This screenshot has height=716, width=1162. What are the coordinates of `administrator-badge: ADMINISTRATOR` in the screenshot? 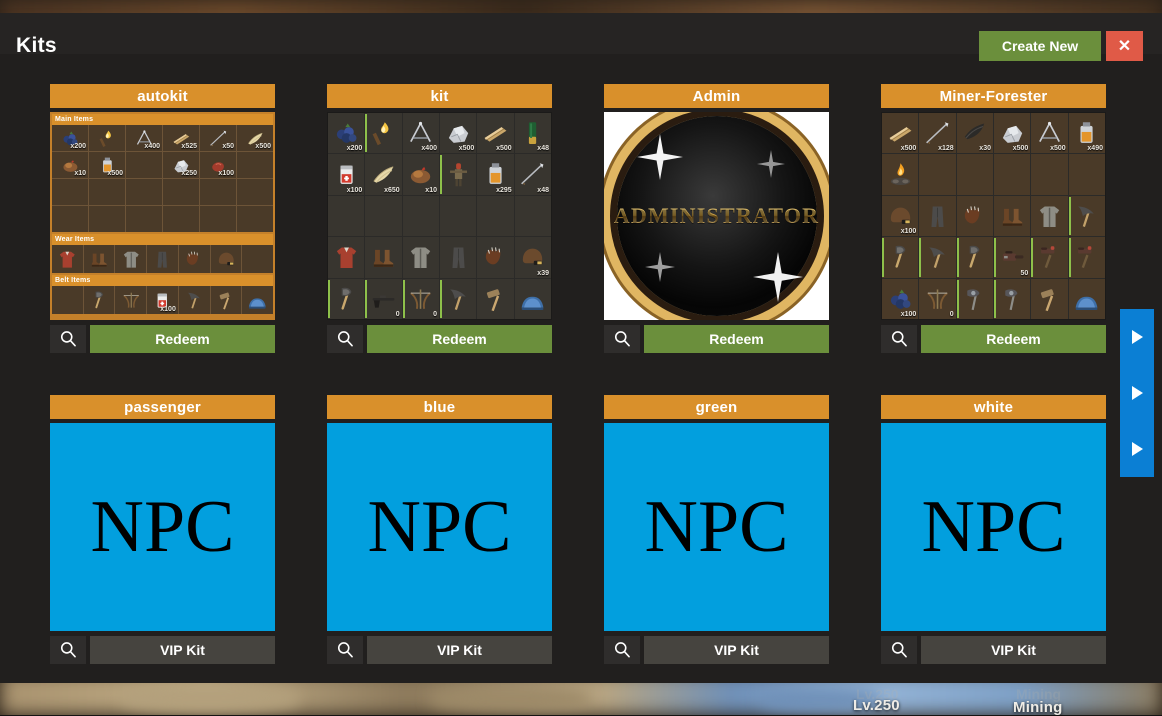 It's located at (716, 216).